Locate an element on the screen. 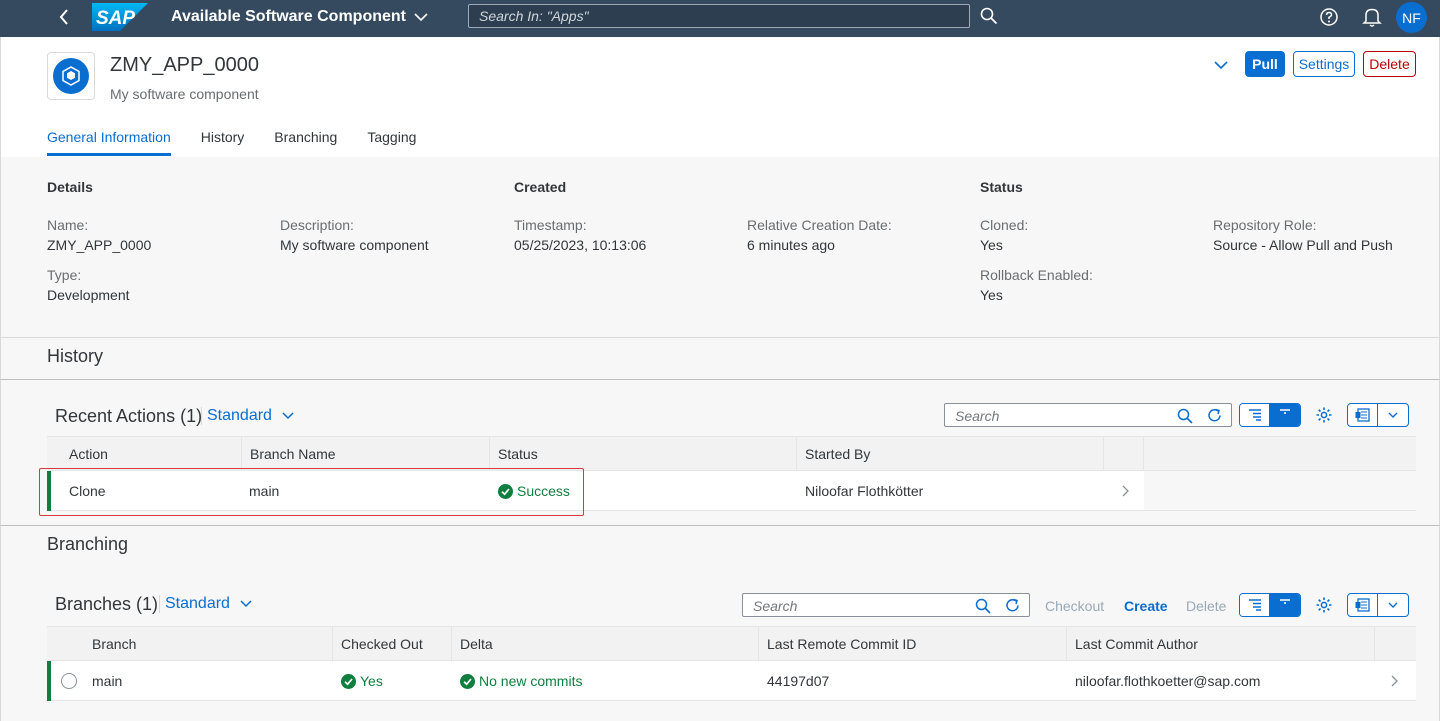 Image resolution: width=1440 pixels, height=721 pixels. branches-export-button is located at coordinates (1378, 605).